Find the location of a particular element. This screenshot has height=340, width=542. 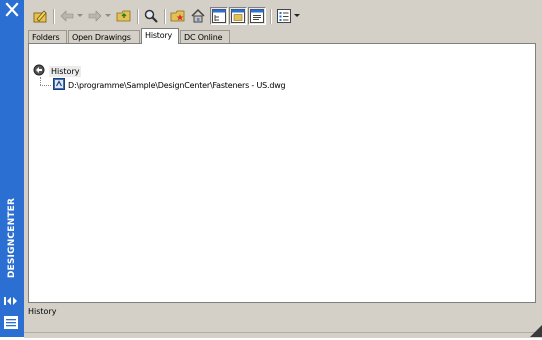

palette-title-bar: DESIGNCENTER is located at coordinates (12, 168).